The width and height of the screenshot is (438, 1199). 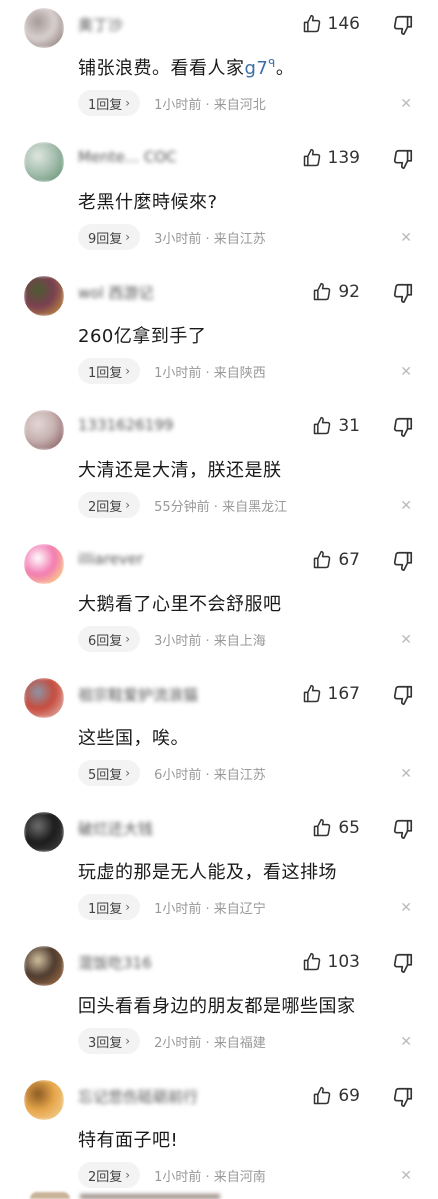 I want to click on reply-count-button: 9回复 ›, so click(x=109, y=237).